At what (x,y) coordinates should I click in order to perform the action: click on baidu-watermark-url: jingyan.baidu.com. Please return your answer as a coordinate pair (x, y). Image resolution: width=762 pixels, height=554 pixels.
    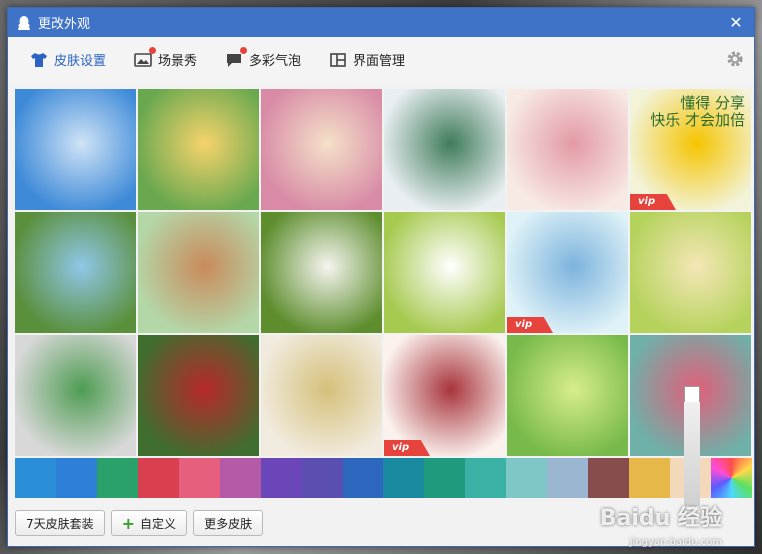
    Looking at the image, I should click on (675, 542).